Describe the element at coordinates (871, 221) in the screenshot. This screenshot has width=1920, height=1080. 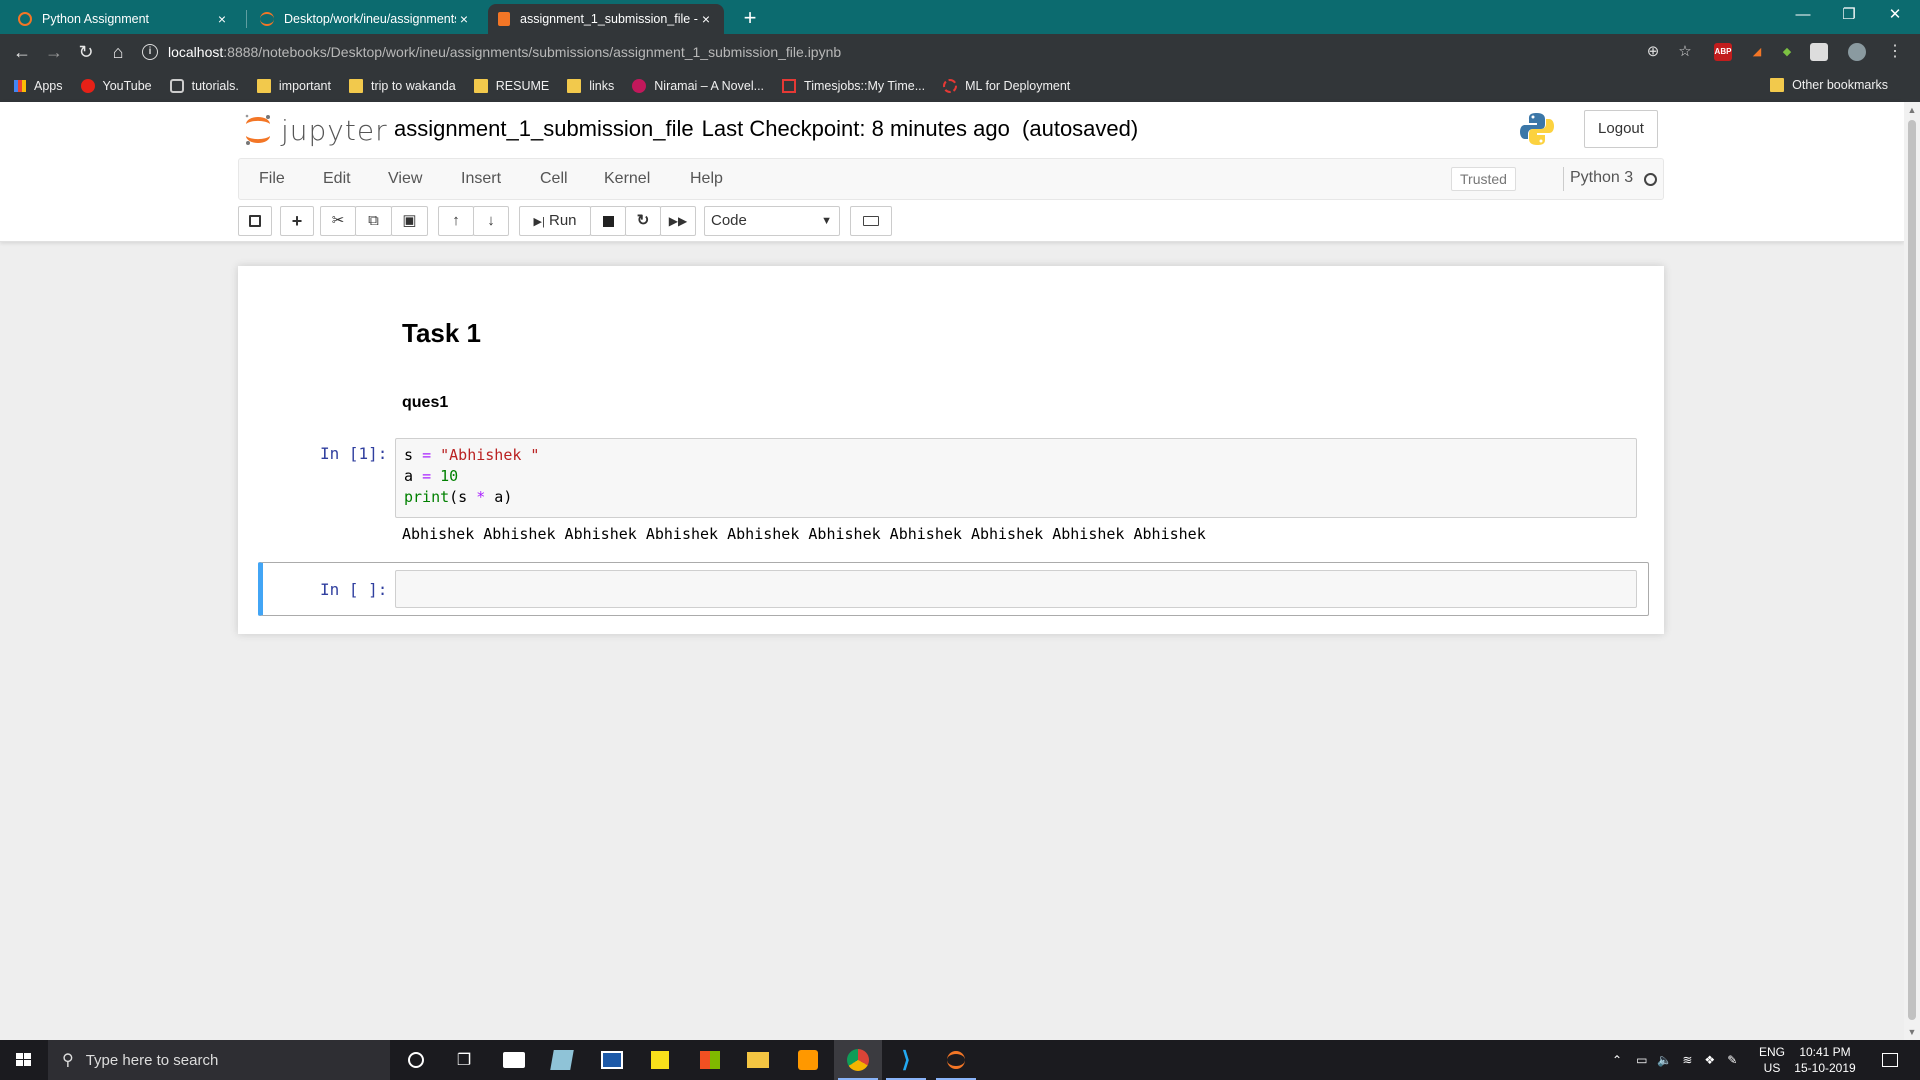
I see `command-palette-button` at that location.